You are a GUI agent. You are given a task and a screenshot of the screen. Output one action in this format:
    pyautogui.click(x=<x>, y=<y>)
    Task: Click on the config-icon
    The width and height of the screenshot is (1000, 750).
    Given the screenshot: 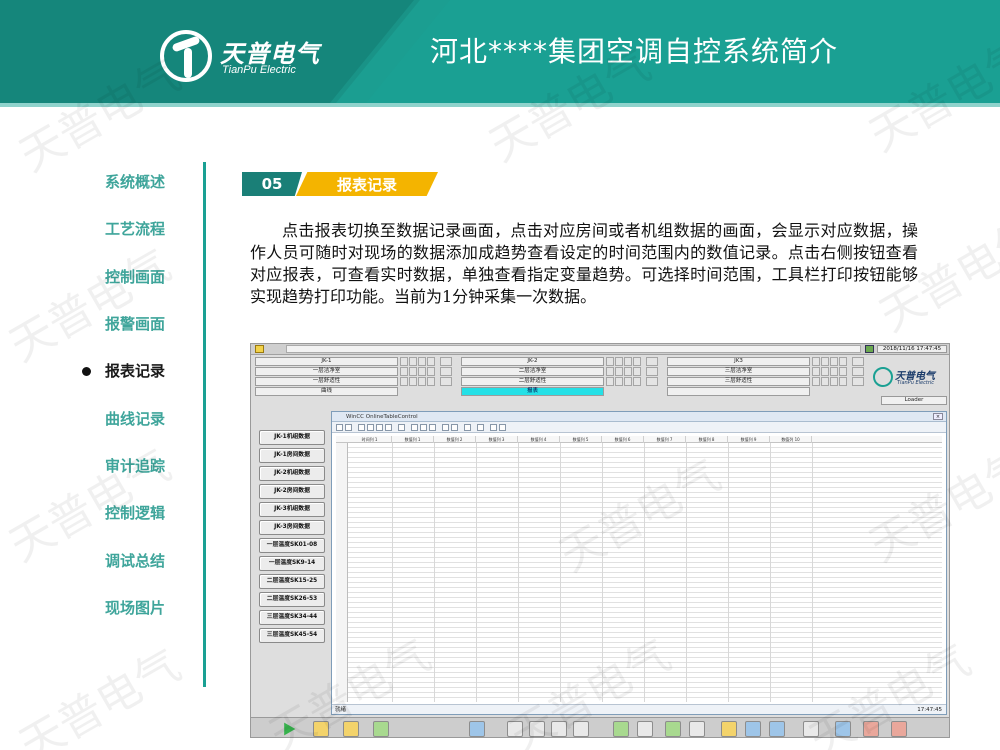 What is the action you would take?
    pyautogui.click(x=348, y=427)
    